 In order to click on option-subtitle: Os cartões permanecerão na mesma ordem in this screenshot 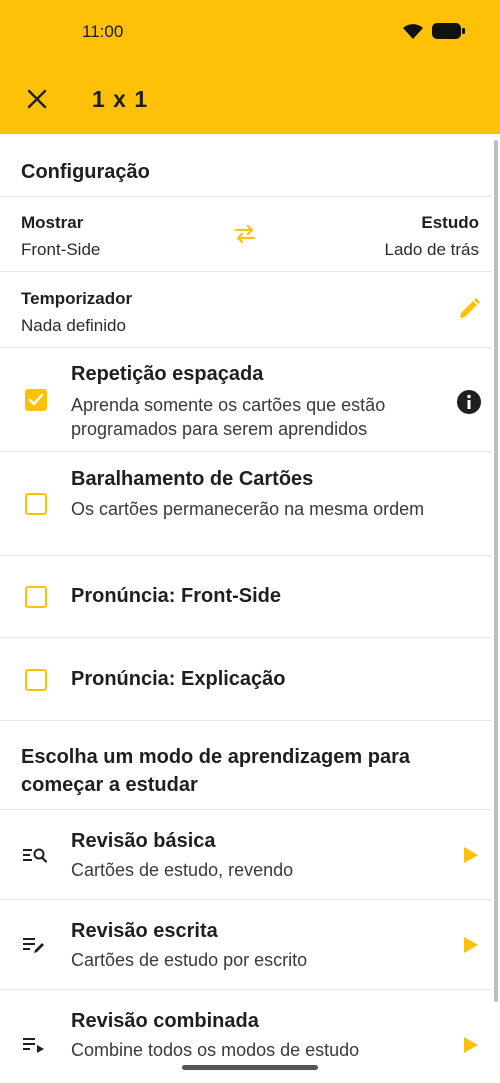, I will do `click(248, 509)`.